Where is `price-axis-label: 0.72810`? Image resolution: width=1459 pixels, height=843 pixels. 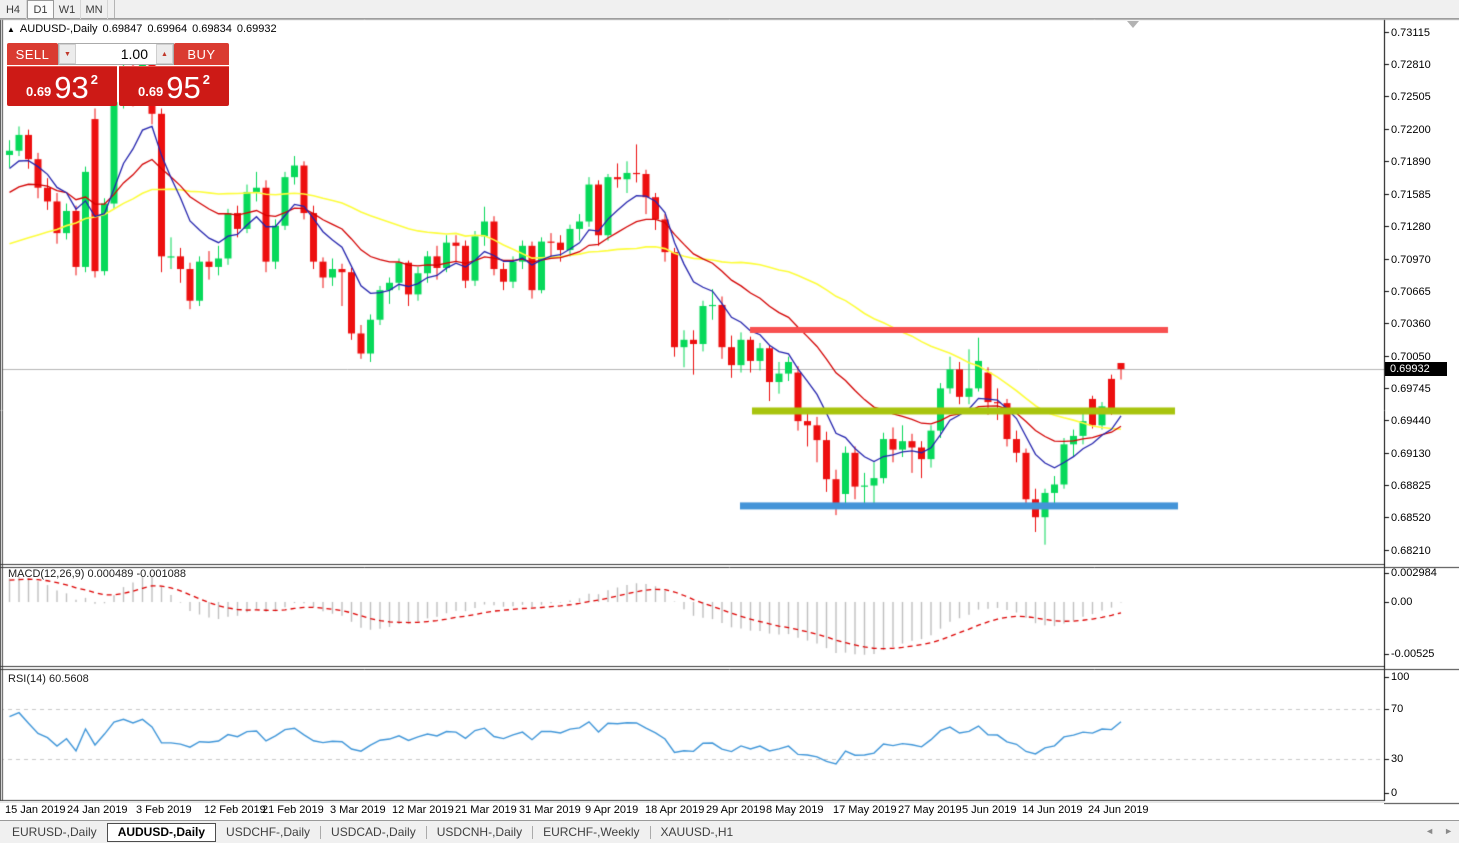
price-axis-label: 0.72810 is located at coordinates (1411, 65).